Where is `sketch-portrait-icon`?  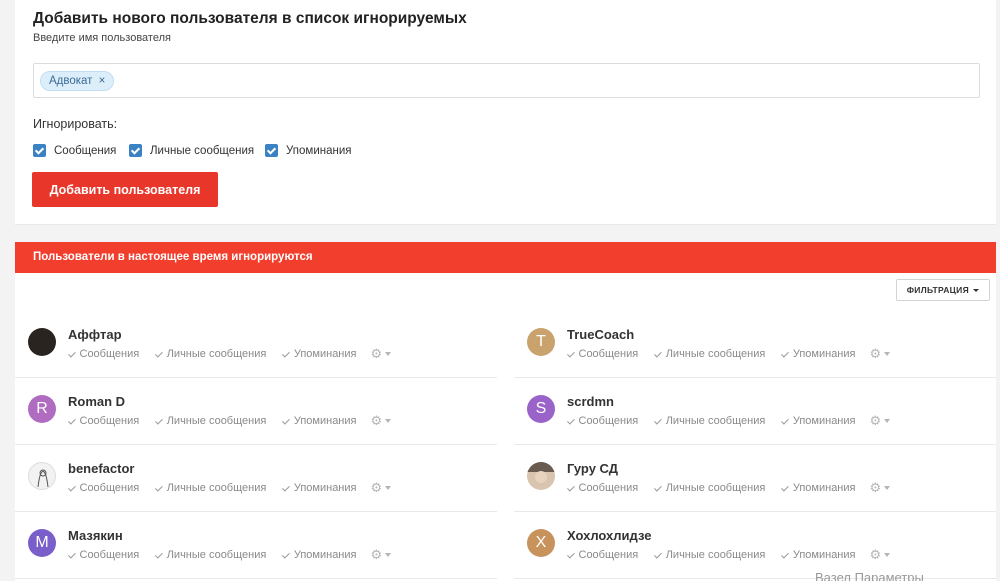 sketch-portrait-icon is located at coordinates (43, 478).